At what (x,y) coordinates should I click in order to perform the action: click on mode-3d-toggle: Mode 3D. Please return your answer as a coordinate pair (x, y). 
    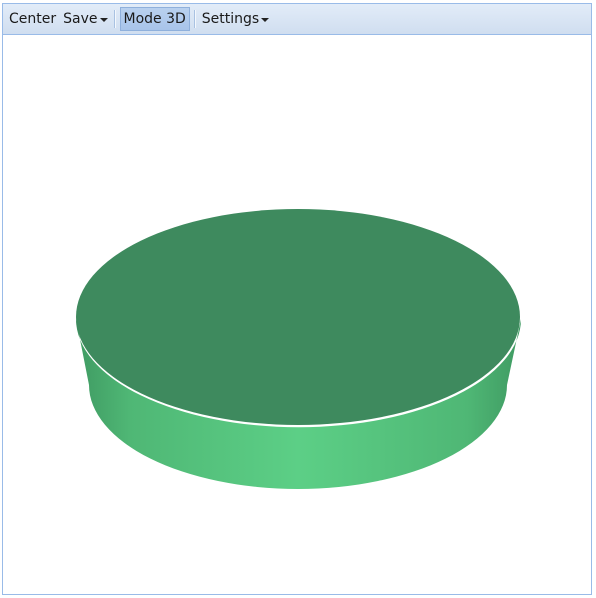
    Looking at the image, I should click on (154, 19).